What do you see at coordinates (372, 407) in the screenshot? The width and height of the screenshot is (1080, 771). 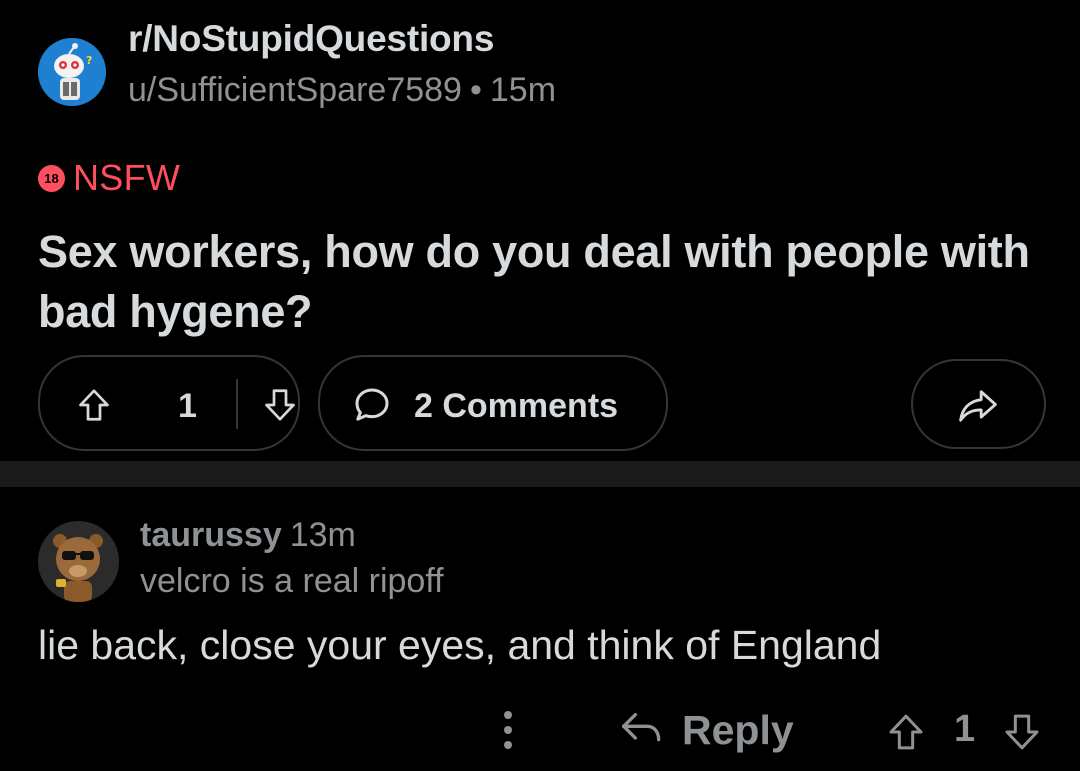 I see `speech-bubble-icon` at bounding box center [372, 407].